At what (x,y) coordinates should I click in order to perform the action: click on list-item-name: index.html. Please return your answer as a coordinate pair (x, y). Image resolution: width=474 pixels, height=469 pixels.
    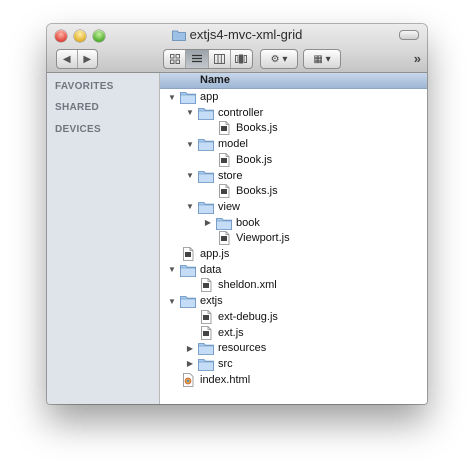
    Looking at the image, I should click on (225, 379).